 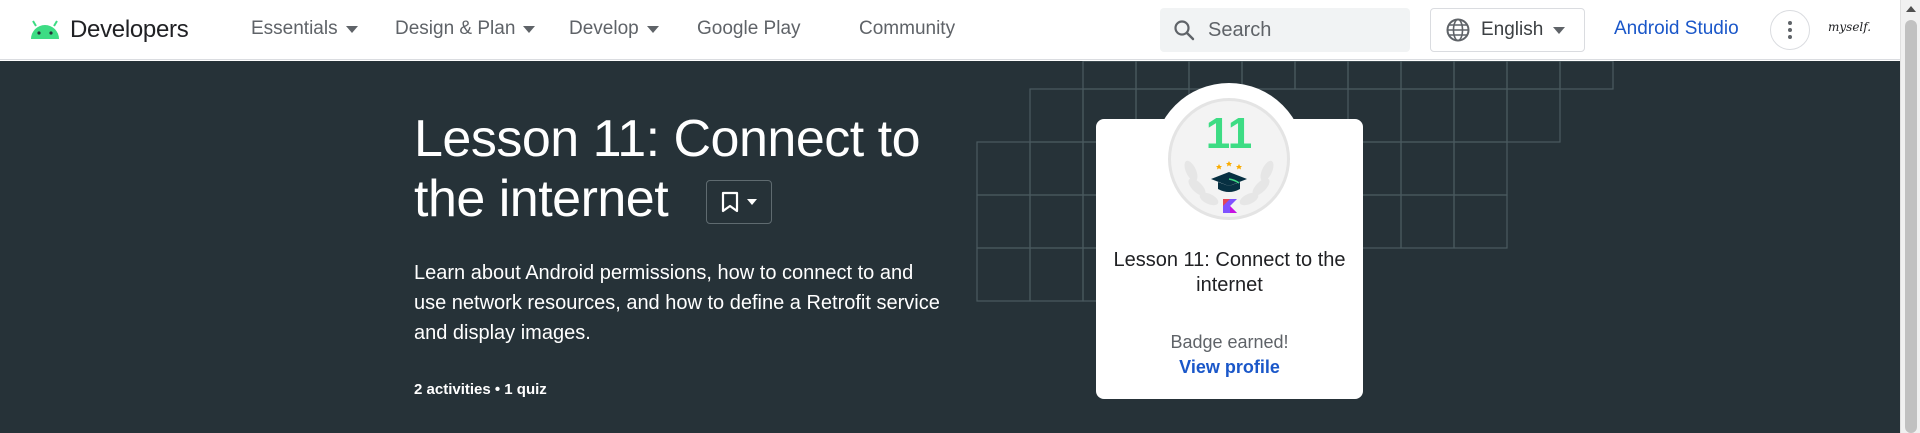 What do you see at coordinates (1229, 342) in the screenshot?
I see `badge-status: Badge earned!` at bounding box center [1229, 342].